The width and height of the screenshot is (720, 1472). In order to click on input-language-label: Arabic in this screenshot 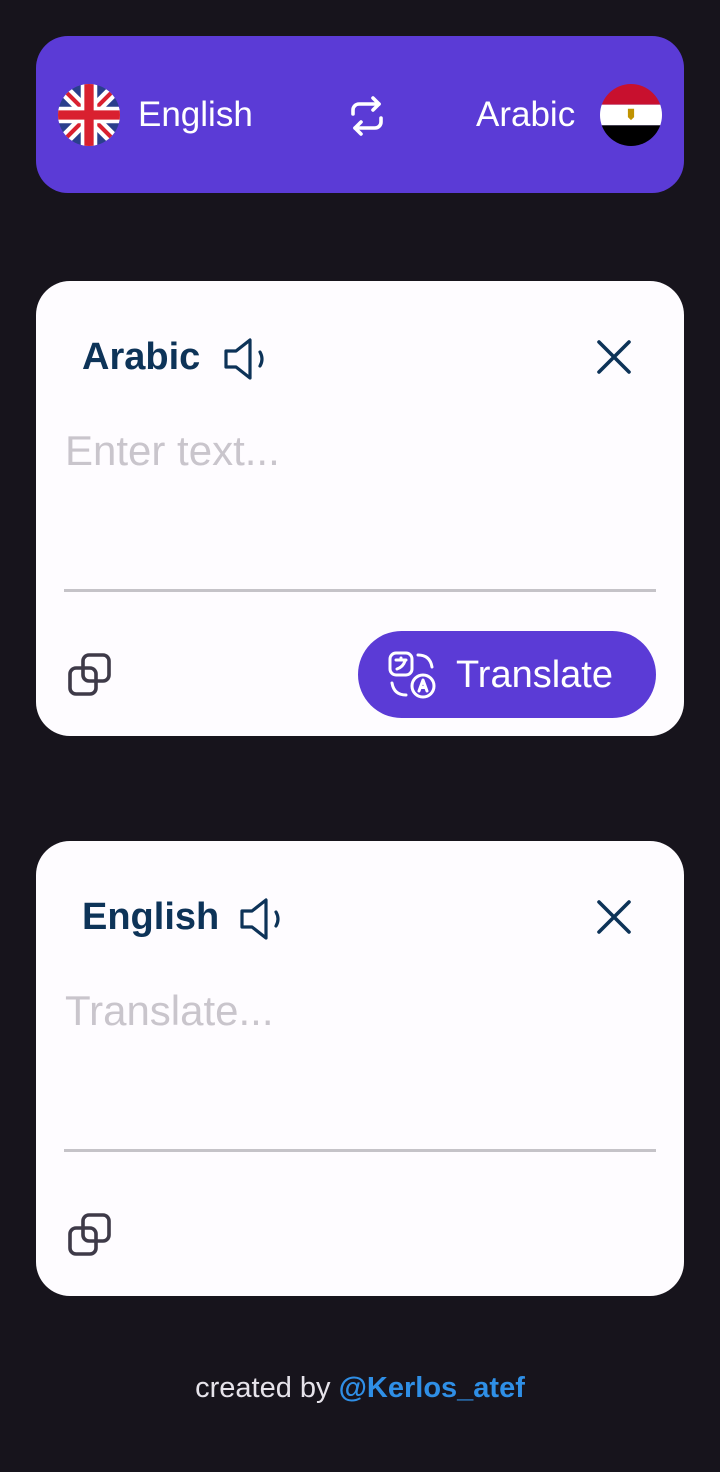, I will do `click(141, 357)`.